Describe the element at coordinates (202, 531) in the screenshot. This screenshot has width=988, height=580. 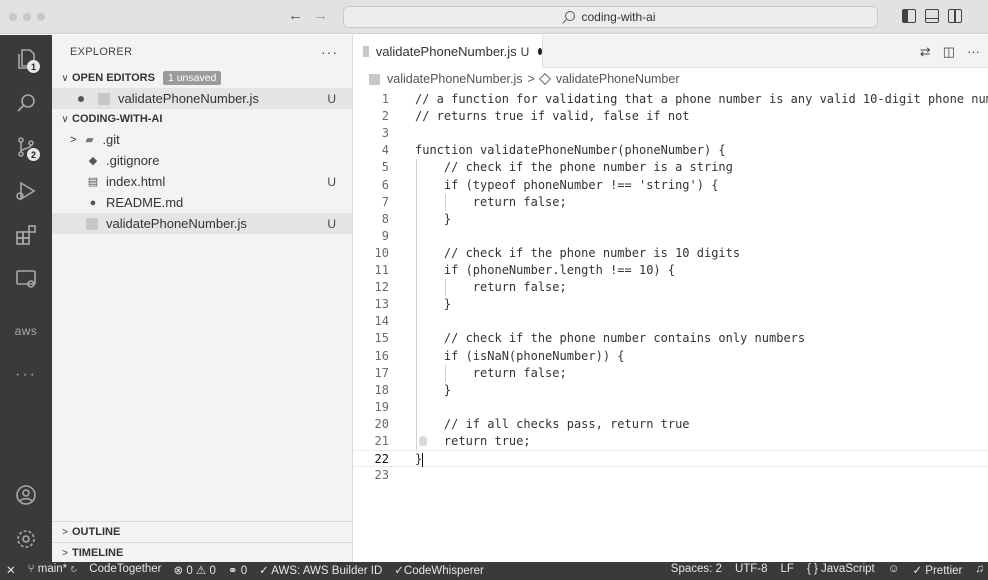
I see `outline-section: > OUTLINE` at that location.